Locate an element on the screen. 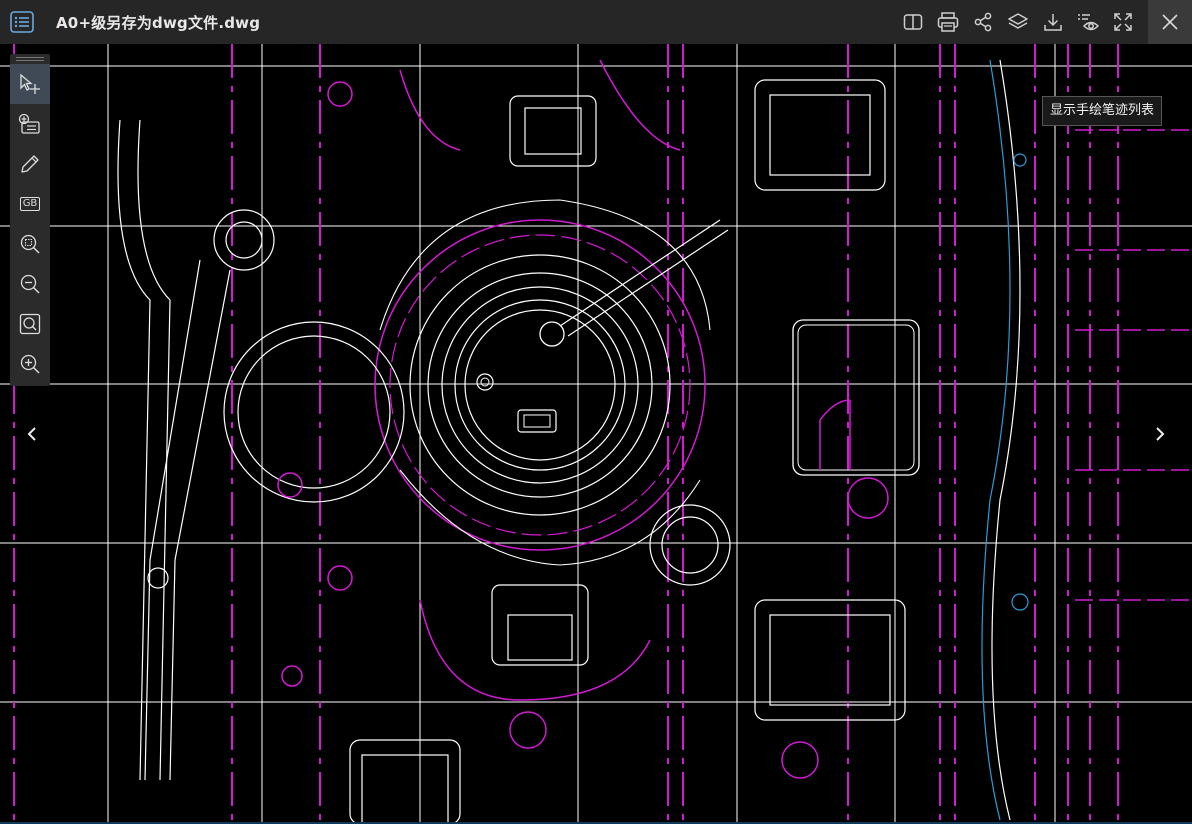  select-move-icon is located at coordinates (30, 83).